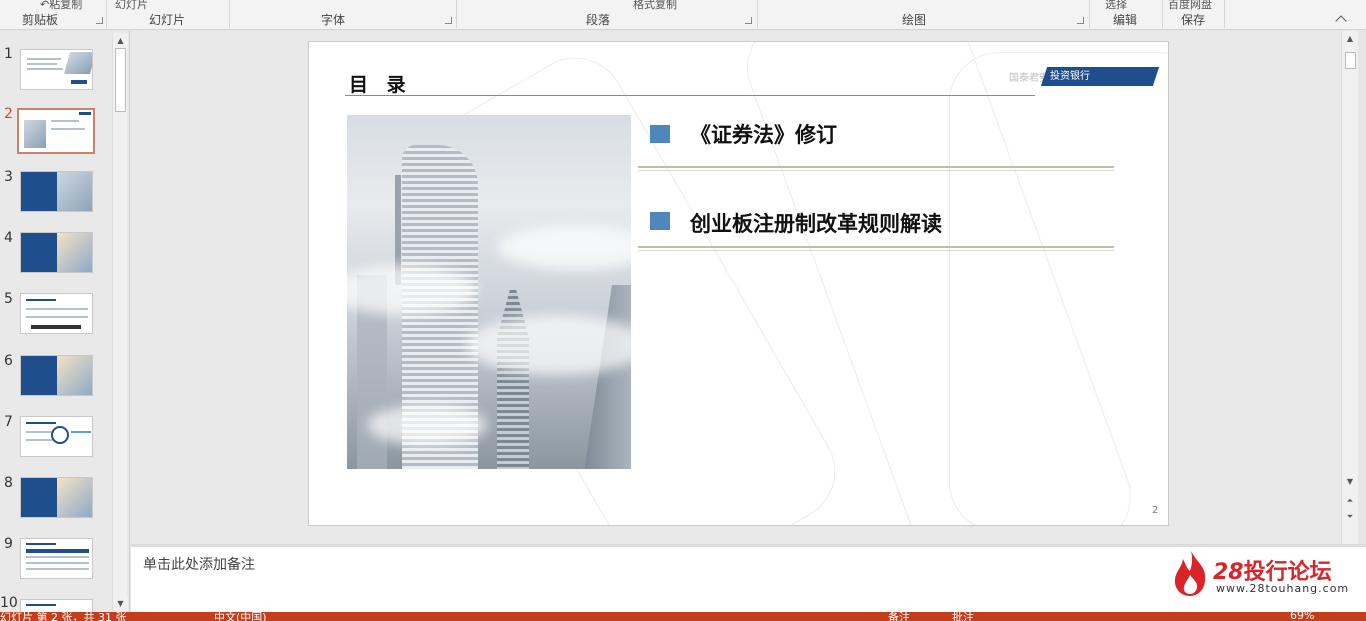 Image resolution: width=1366 pixels, height=621 pixels. I want to click on title-rule, so click(690, 95).